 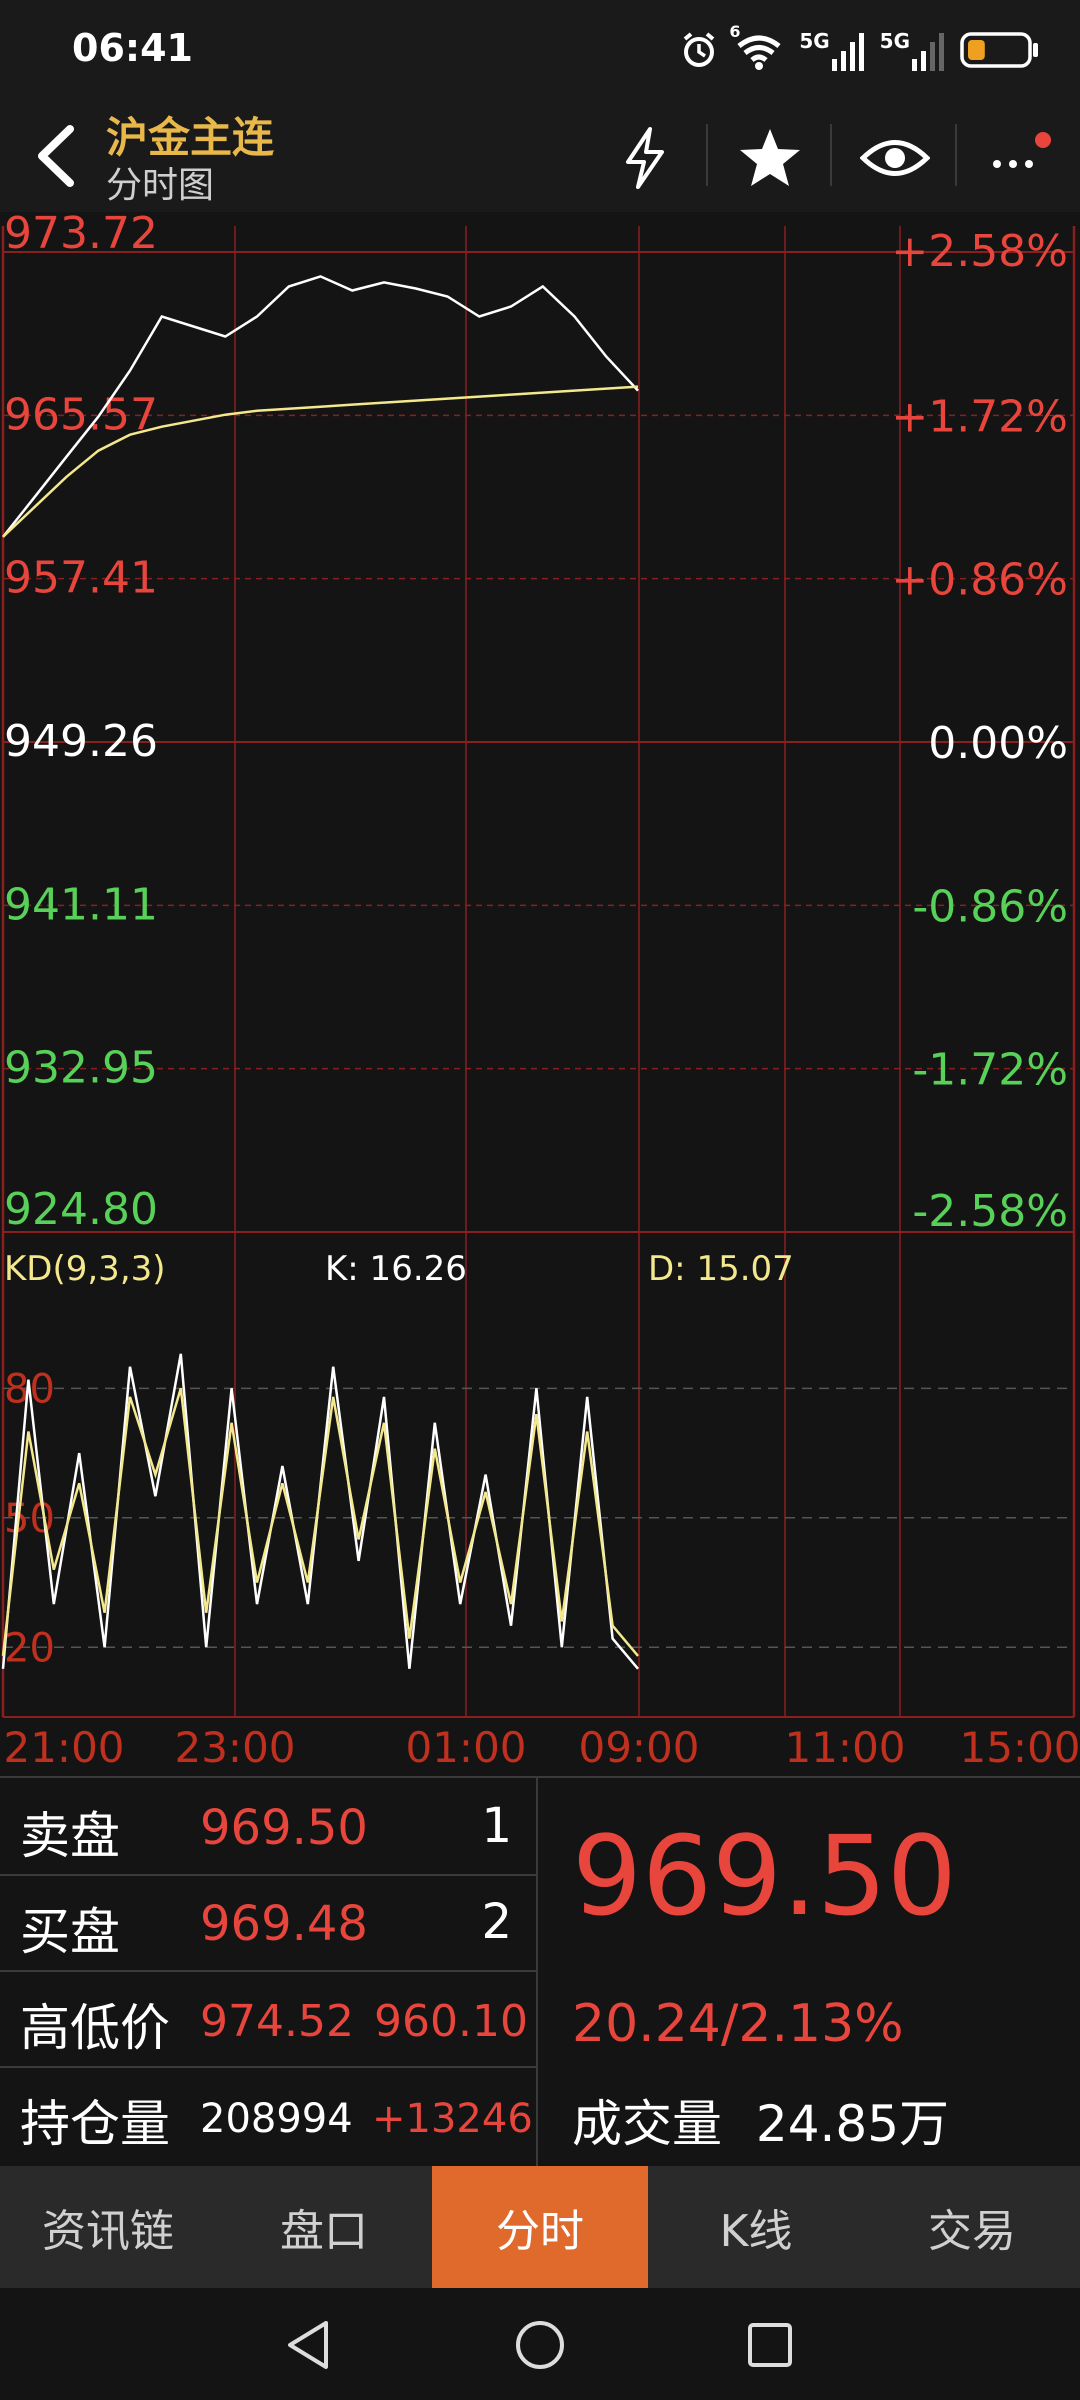 I want to click on bottom-tab-bar: 资讯链 盘口 分时 K线 交易, so click(x=540, y=2227).